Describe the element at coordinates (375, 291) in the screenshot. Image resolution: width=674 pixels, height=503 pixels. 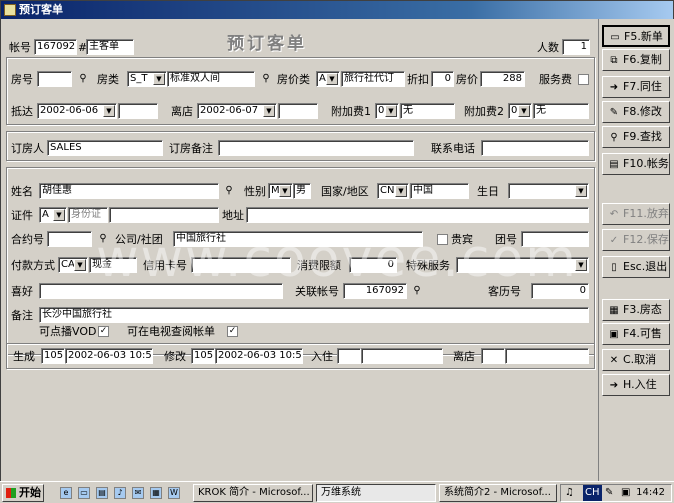
I see `linked-account-field: 167092` at that location.